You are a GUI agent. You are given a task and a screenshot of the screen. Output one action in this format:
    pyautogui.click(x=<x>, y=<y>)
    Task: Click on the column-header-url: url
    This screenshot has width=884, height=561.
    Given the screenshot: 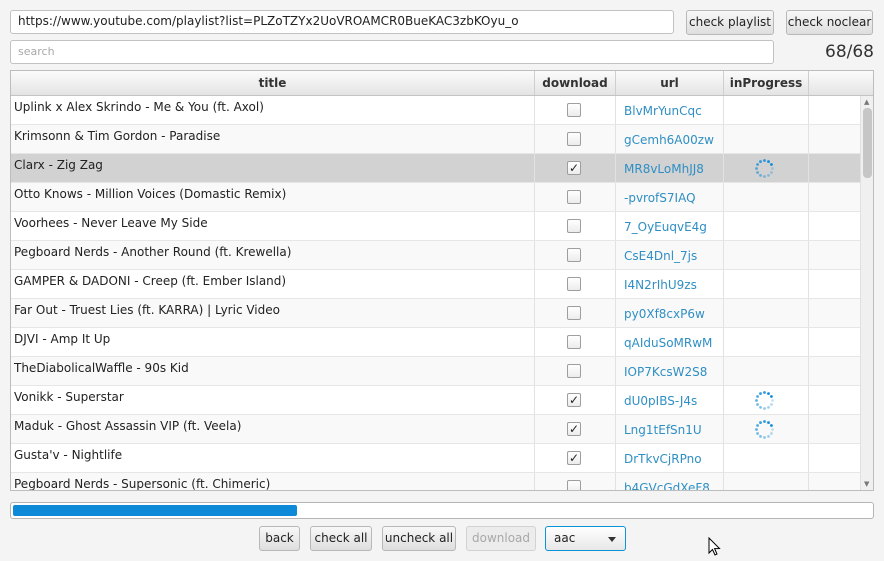 What is the action you would take?
    pyautogui.click(x=670, y=83)
    